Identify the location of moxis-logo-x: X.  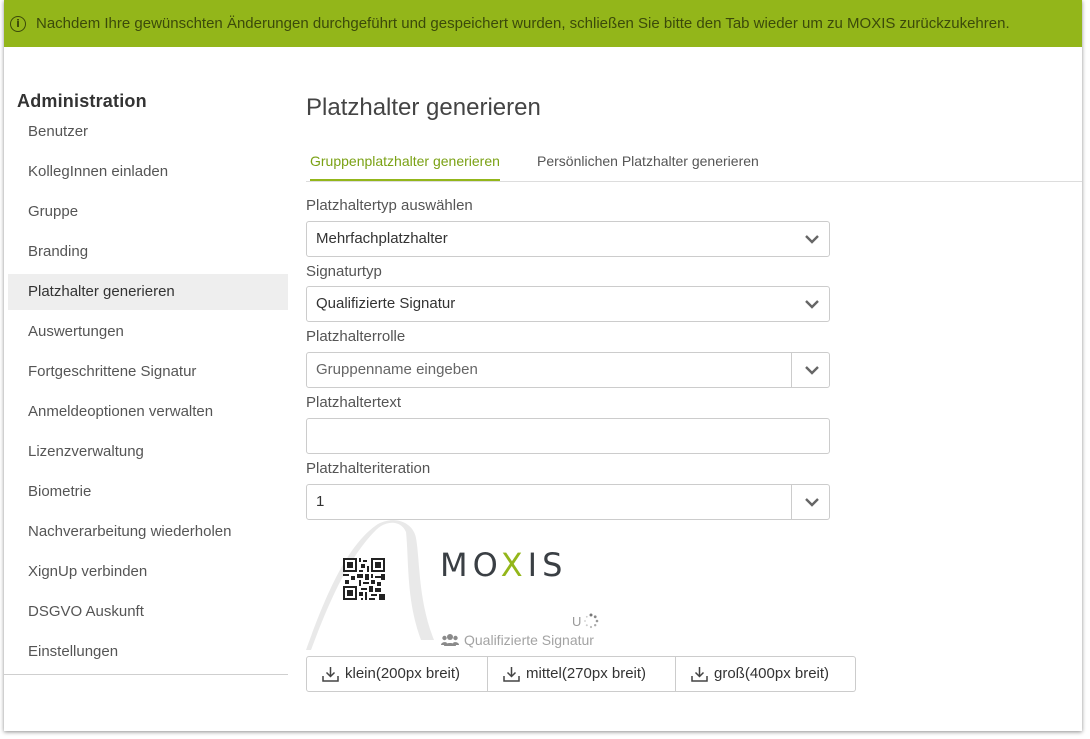
(514, 565).